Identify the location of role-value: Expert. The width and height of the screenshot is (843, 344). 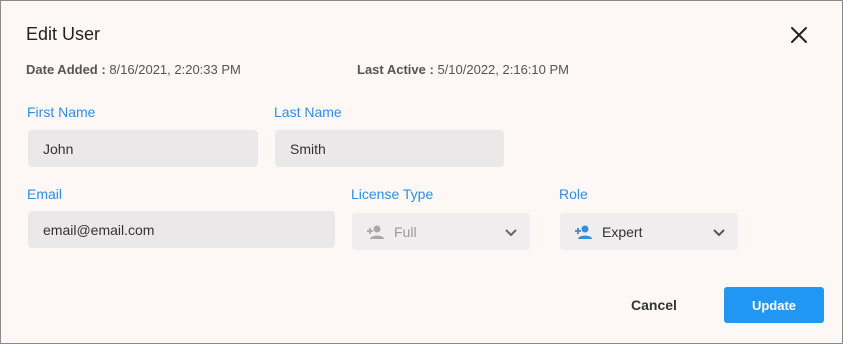
(622, 231).